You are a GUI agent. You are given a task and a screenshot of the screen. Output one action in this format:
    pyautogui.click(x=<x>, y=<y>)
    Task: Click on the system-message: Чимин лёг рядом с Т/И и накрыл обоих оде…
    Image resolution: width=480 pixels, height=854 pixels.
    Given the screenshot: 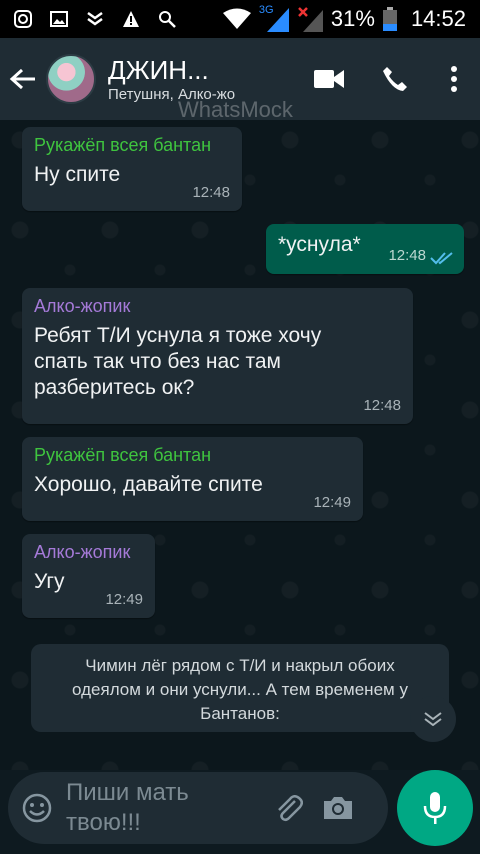 What is the action you would take?
    pyautogui.click(x=240, y=688)
    